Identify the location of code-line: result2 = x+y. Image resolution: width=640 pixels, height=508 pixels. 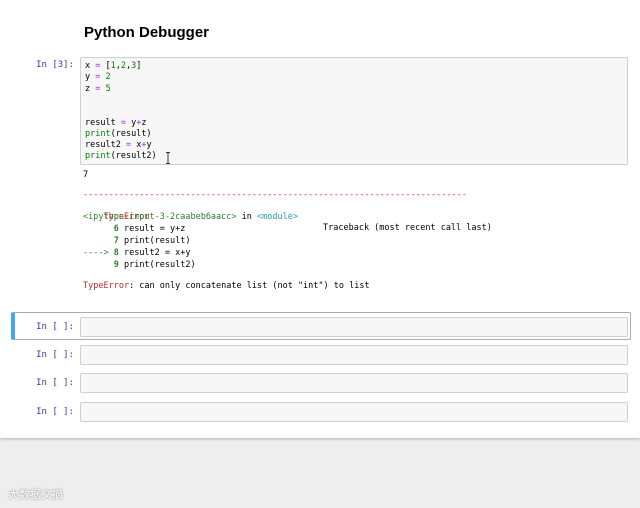
(118, 145).